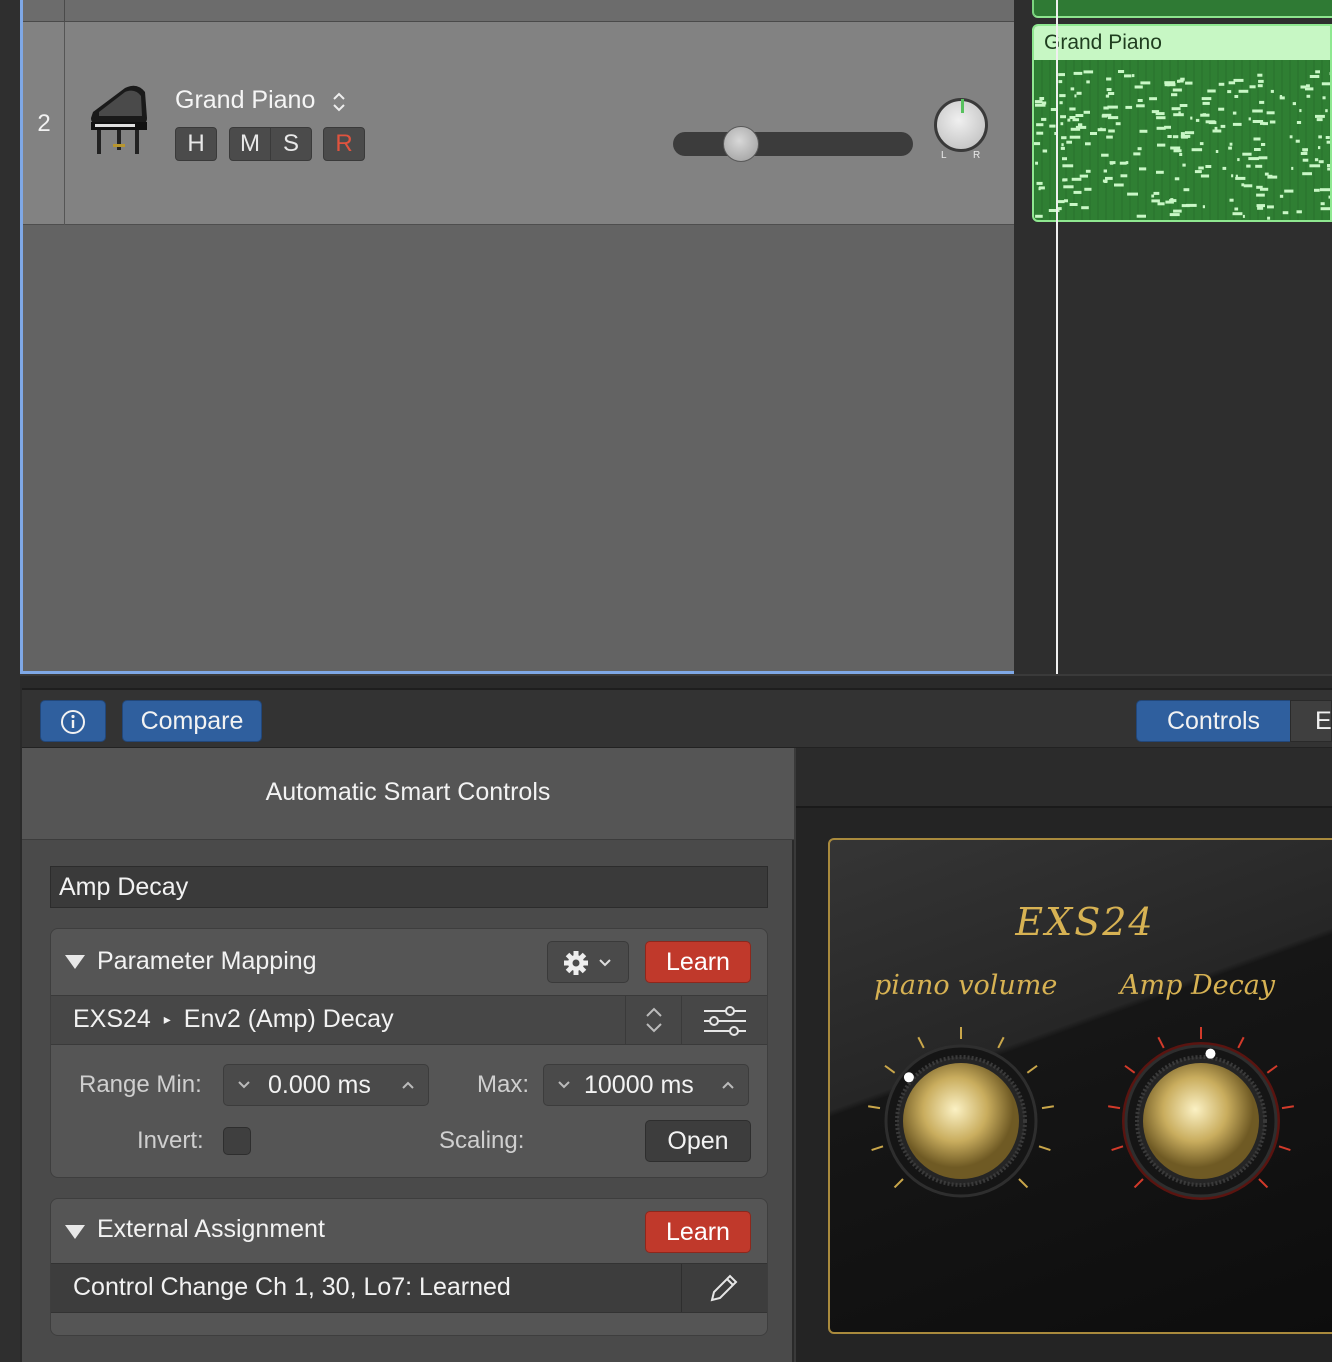 The image size is (1332, 1362). Describe the element at coordinates (698, 1141) in the screenshot. I see `scaling-open-button: Open` at that location.